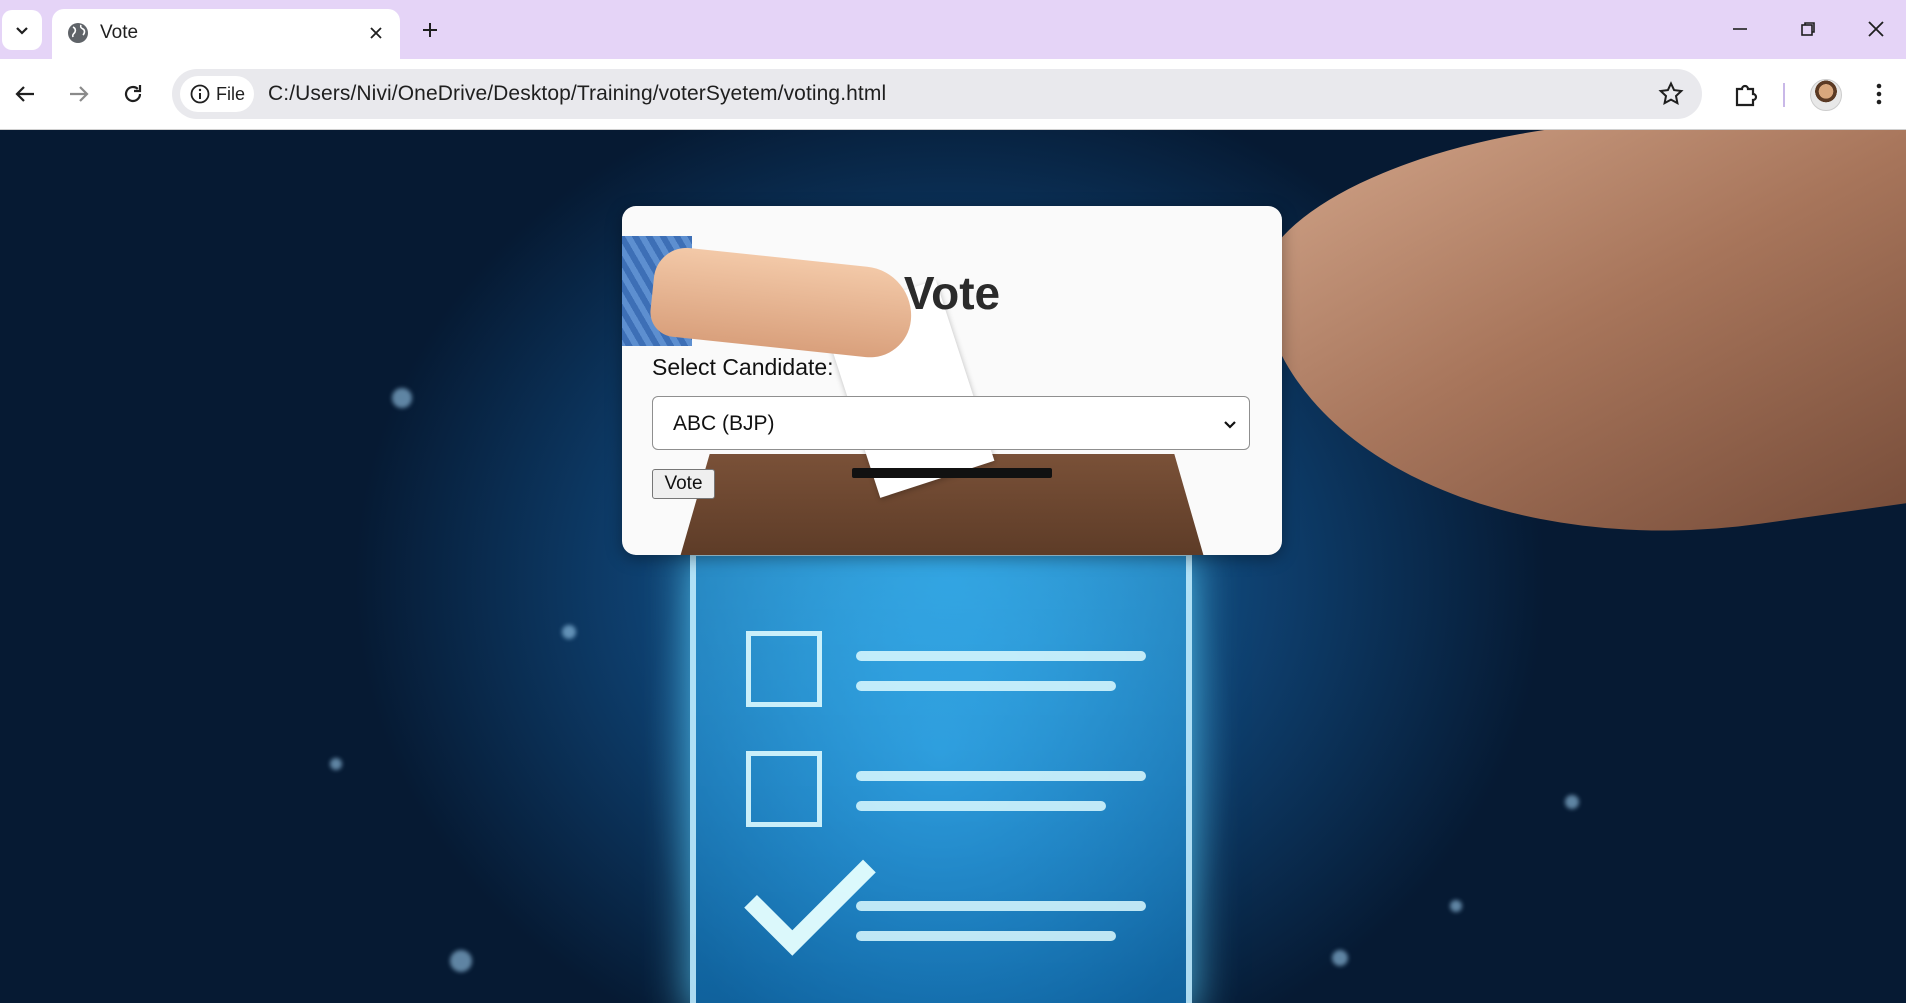 This screenshot has height=1003, width=1906. Describe the element at coordinates (226, 34) in the screenshot. I see `tab-vote: Vote` at that location.